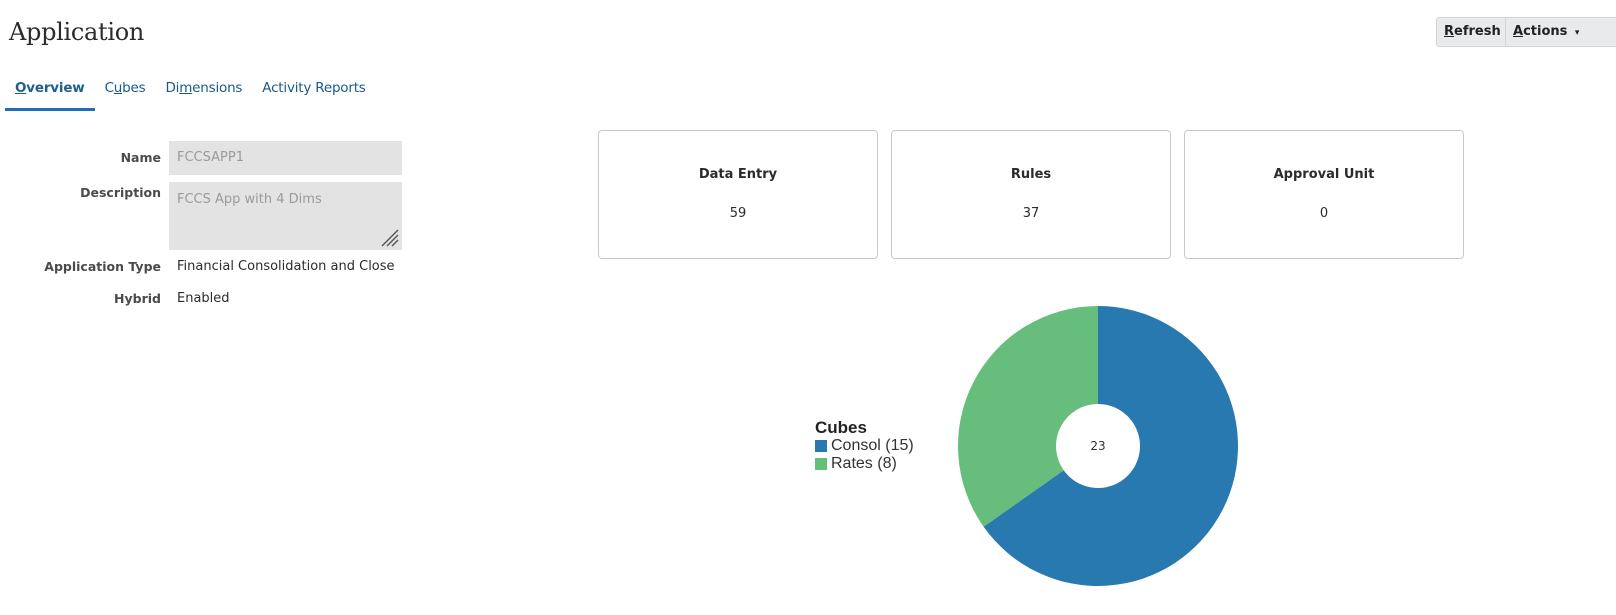 The image size is (1616, 615). Describe the element at coordinates (285, 158) in the screenshot. I see `name-field: FCCSAPP1` at that location.